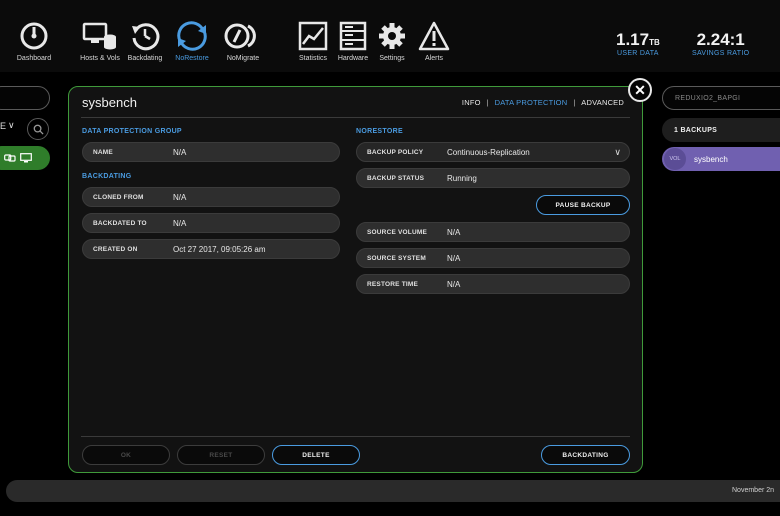 The height and width of the screenshot is (516, 780). What do you see at coordinates (454, 232) in the screenshot?
I see `source-volume-value: N/A` at bounding box center [454, 232].